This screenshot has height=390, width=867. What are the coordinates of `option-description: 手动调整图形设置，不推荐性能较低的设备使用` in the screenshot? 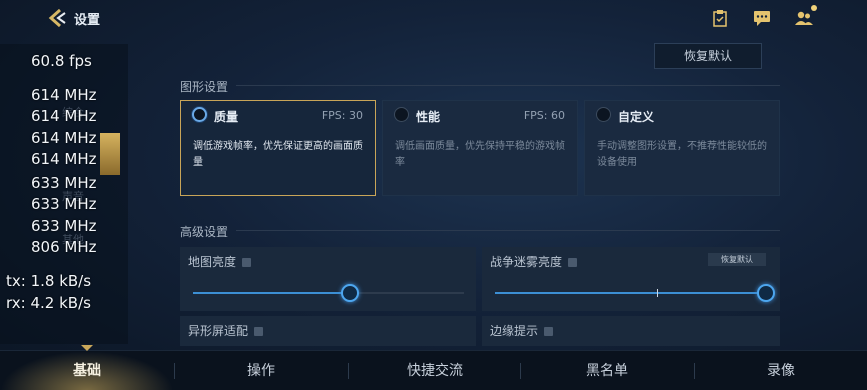 It's located at (682, 154).